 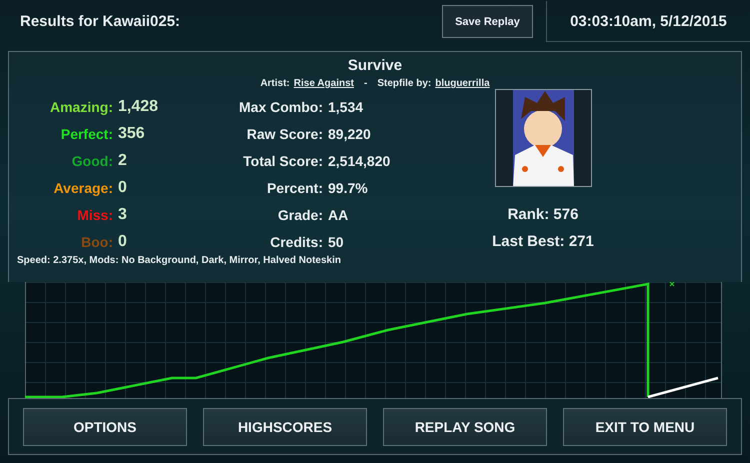 I want to click on results-title: Results for Kawaii025:, so click(x=101, y=21).